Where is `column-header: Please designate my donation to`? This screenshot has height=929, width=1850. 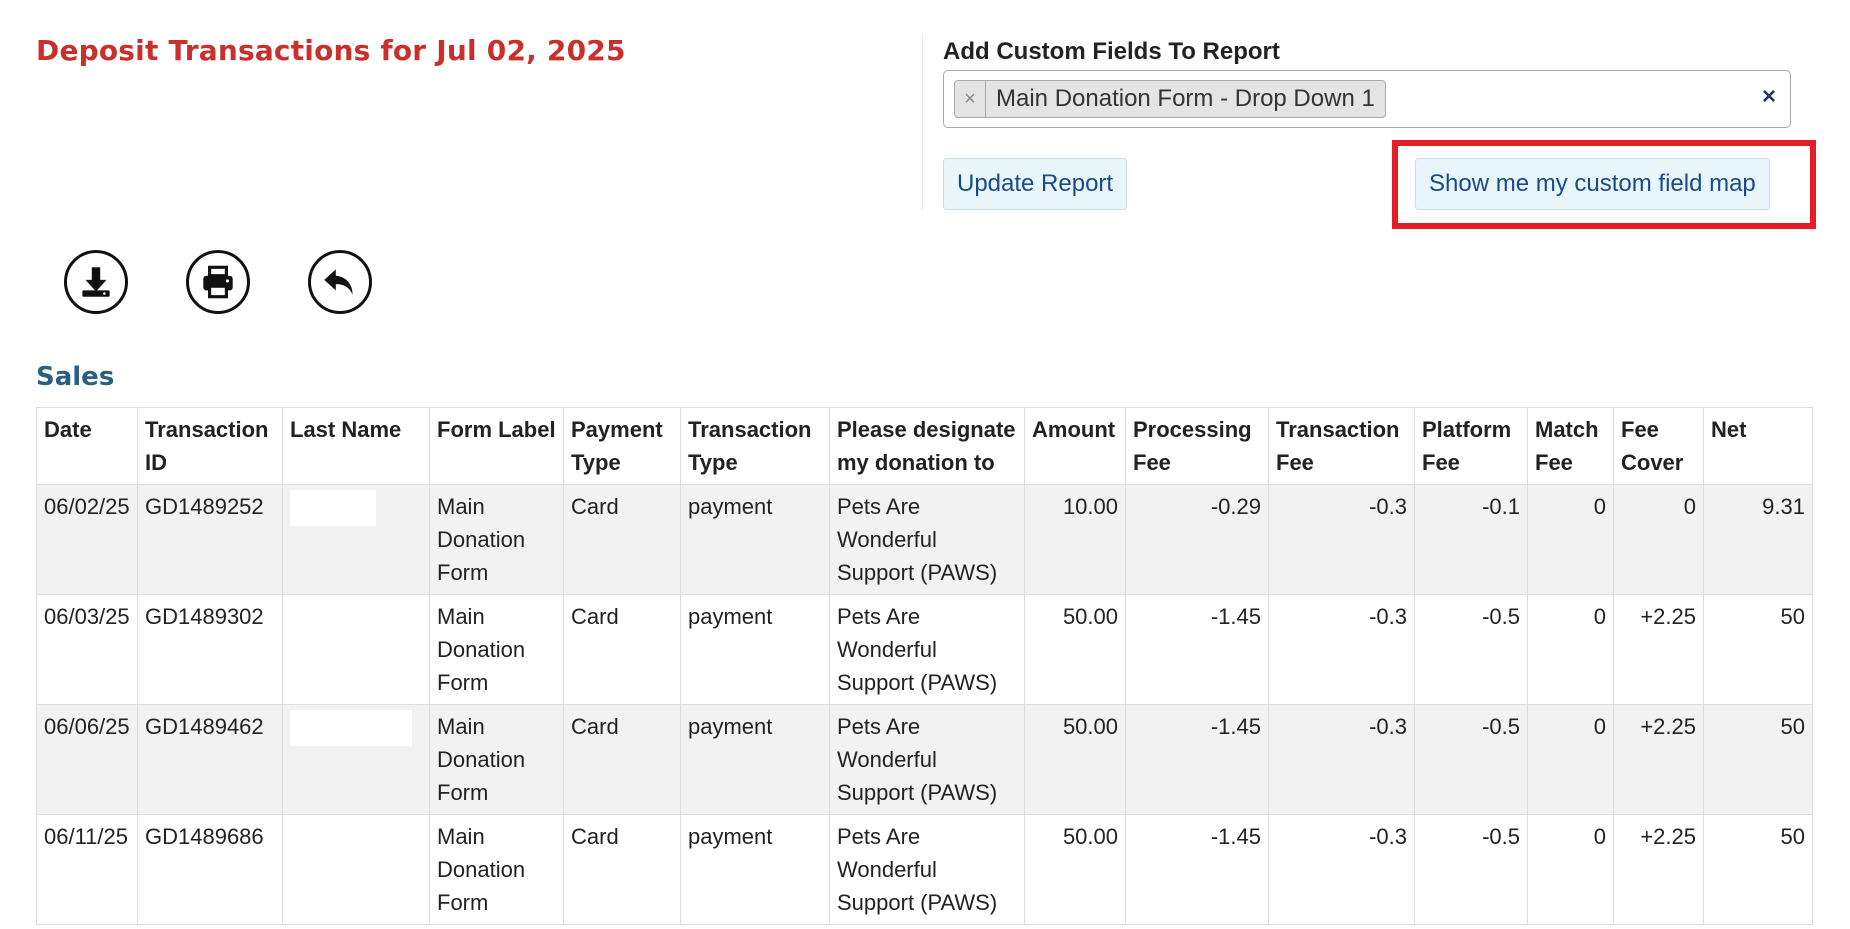
column-header: Please designate my donation to is located at coordinates (927, 446).